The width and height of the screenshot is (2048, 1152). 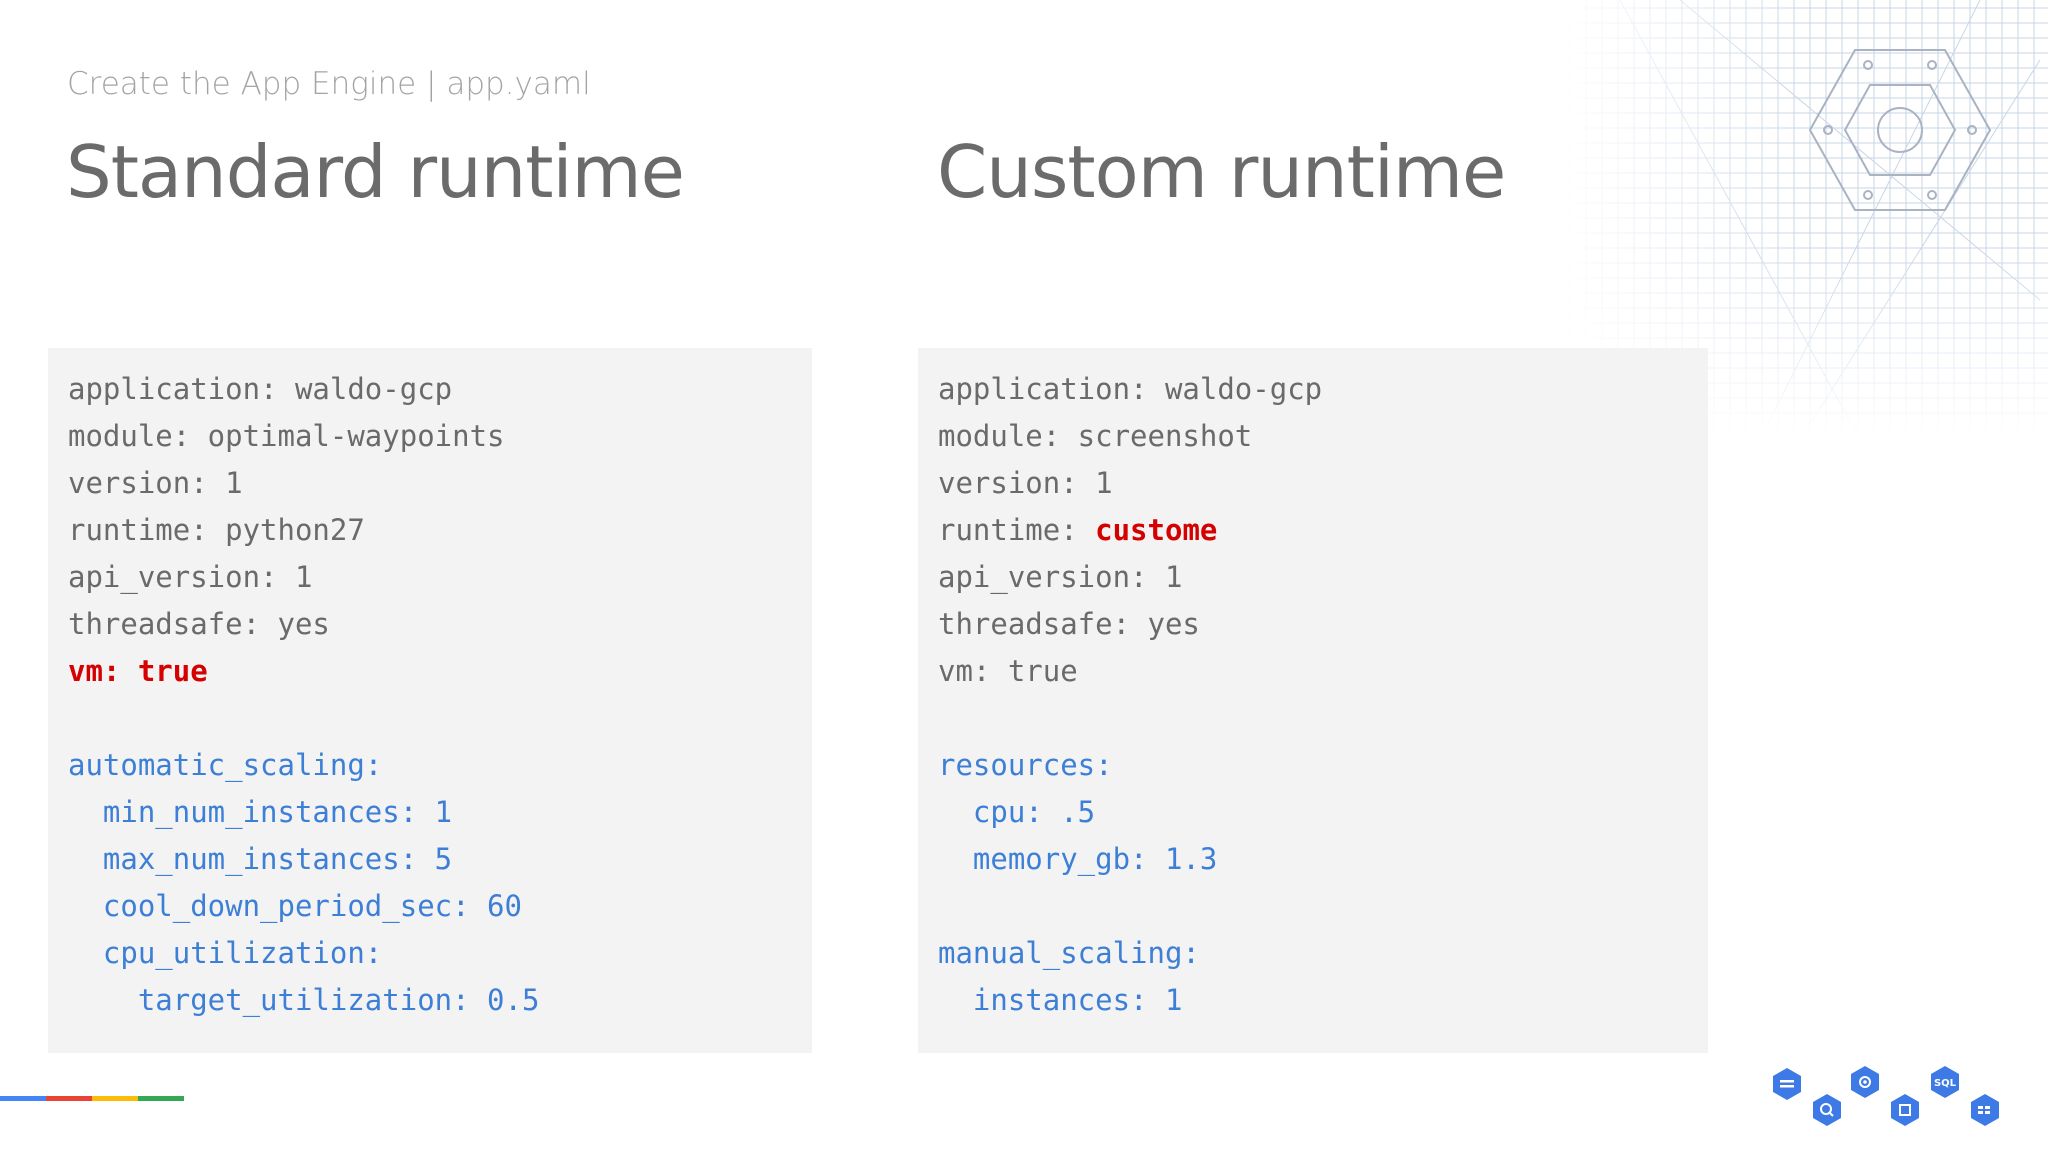 What do you see at coordinates (375, 172) in the screenshot?
I see `standard-runtime-heading: Standard runtime` at bounding box center [375, 172].